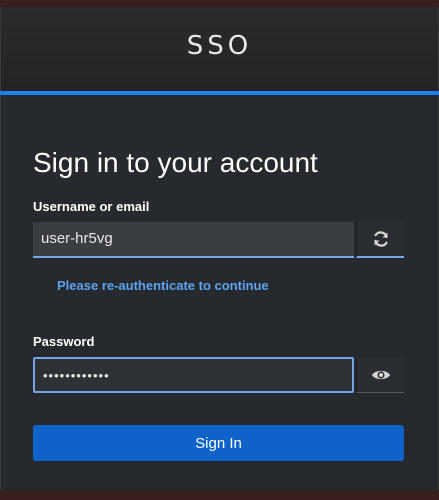 This screenshot has width=439, height=500. I want to click on sign-in-button: Sign In, so click(218, 443).